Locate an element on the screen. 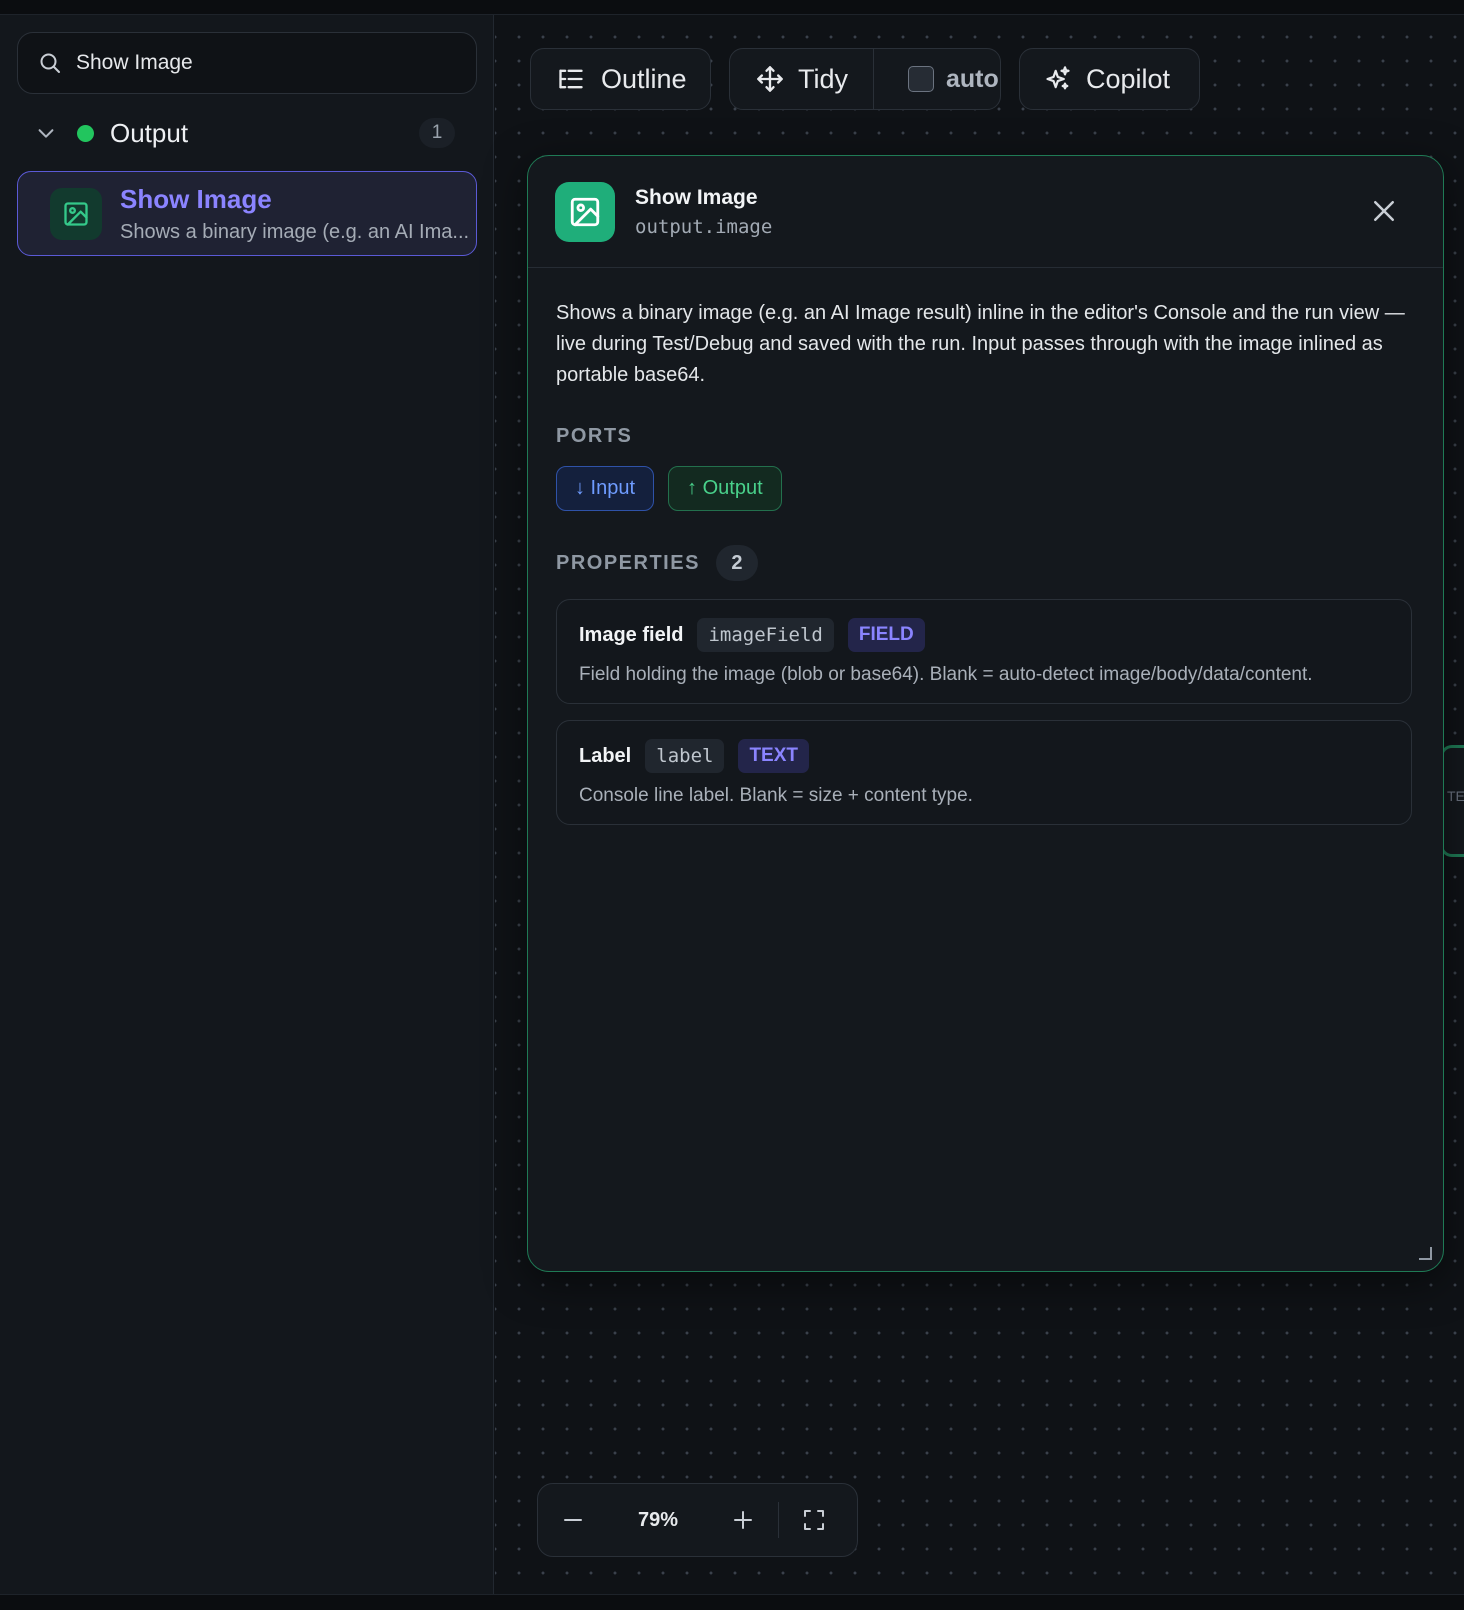 The image size is (1464, 1610). group-count-badge: 1 is located at coordinates (437, 133).